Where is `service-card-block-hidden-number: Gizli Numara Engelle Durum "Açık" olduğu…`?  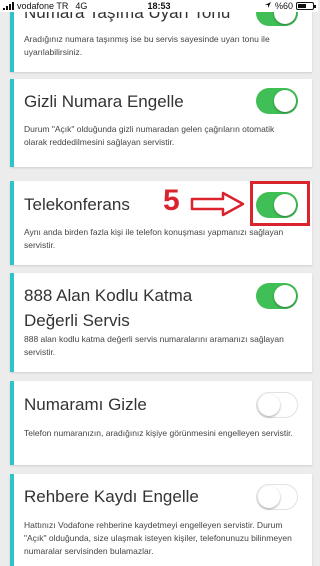 service-card-block-hidden-number: Gizli Numara Engelle Durum "Açık" olduğu… is located at coordinates (161, 123).